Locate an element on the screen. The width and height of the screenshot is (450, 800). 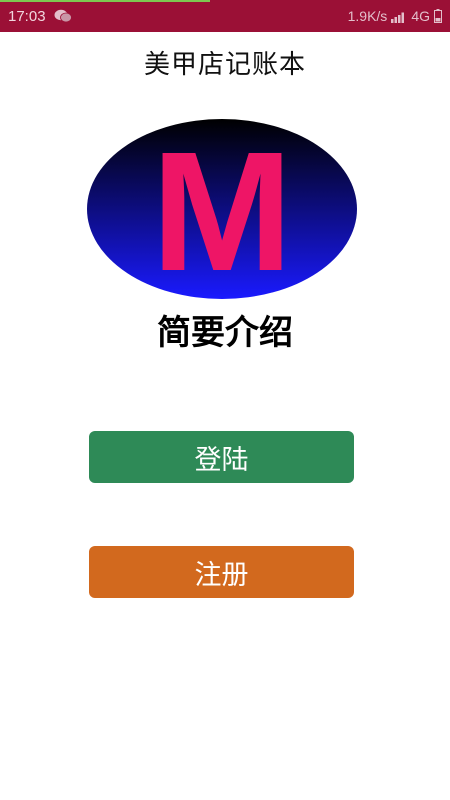
network-speed: 1.9K/s is located at coordinates (367, 16).